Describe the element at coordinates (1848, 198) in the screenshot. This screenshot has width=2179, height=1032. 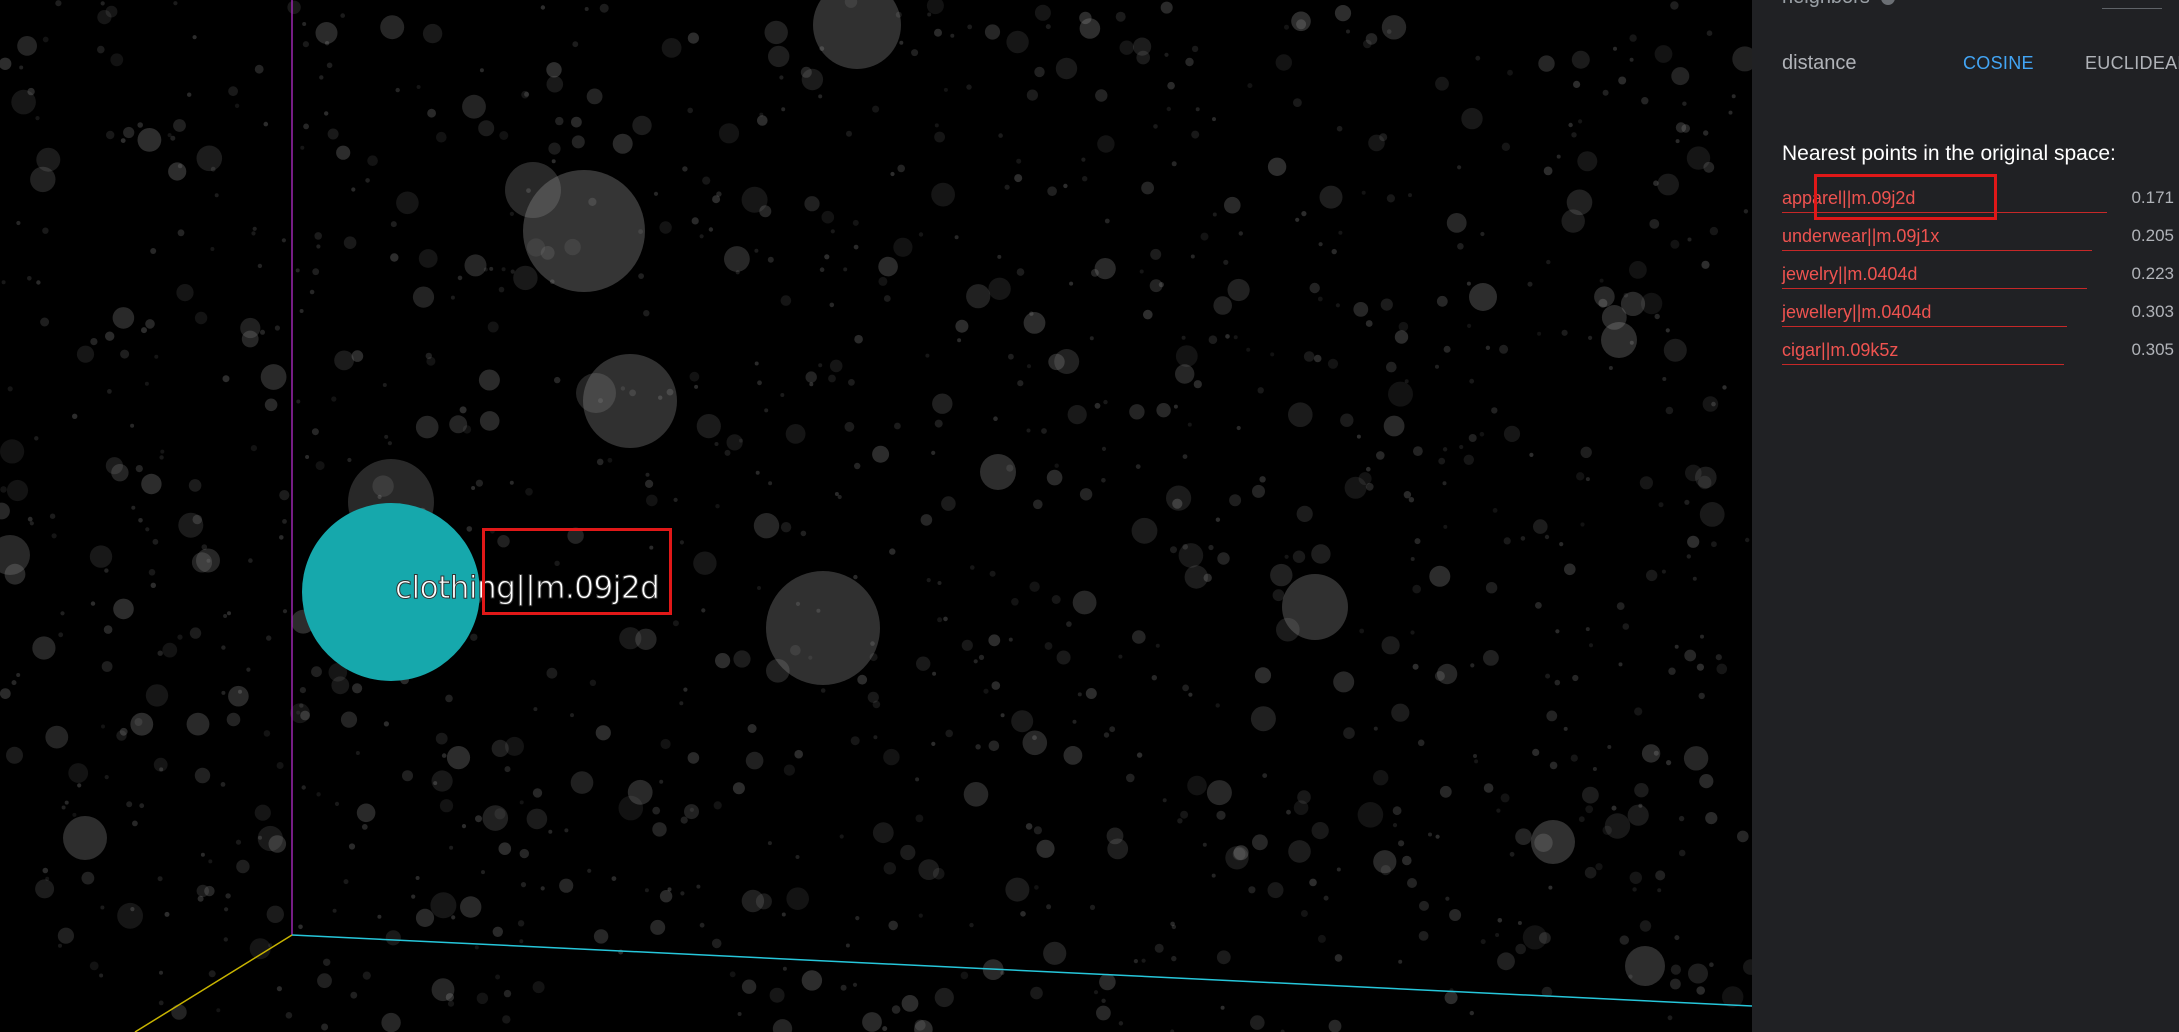
I see `nearest-point-name: apparel||m.09j2d` at that location.